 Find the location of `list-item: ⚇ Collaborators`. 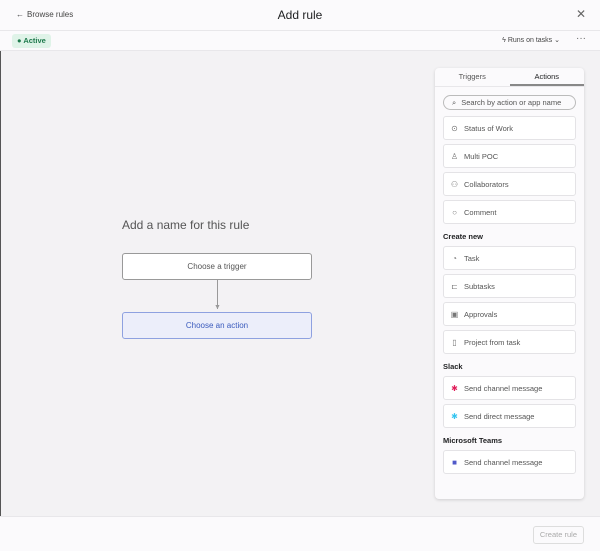

list-item: ⚇ Collaborators is located at coordinates (509, 184).